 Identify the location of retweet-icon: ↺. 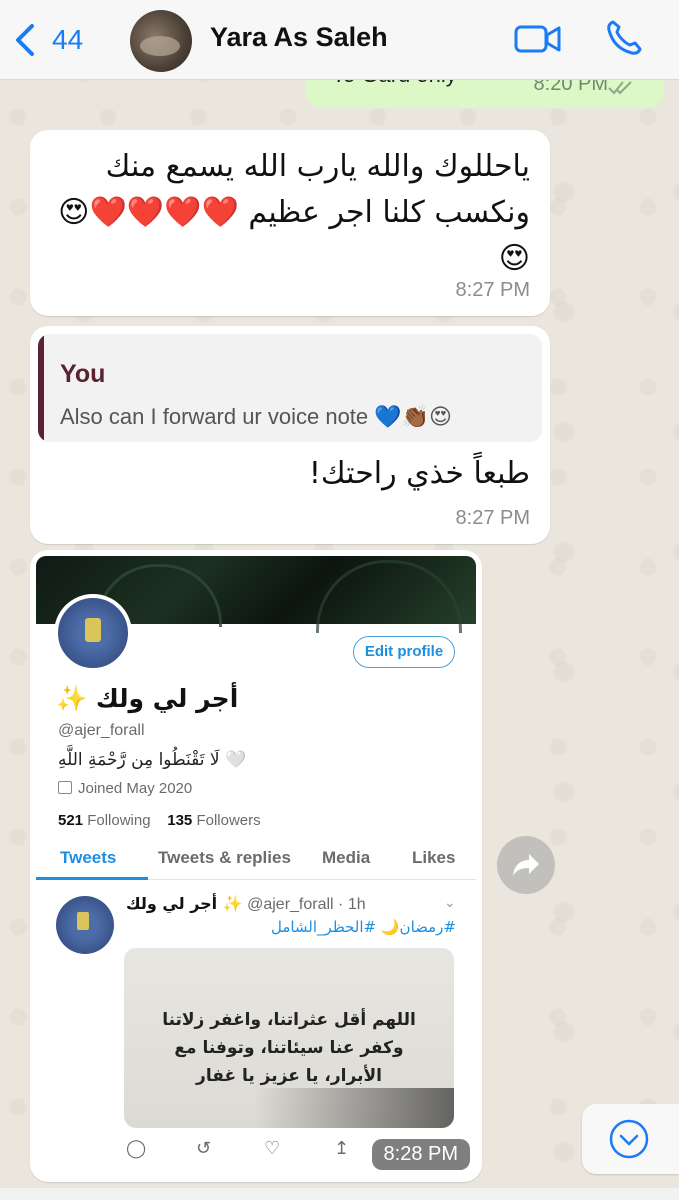
(204, 1148).